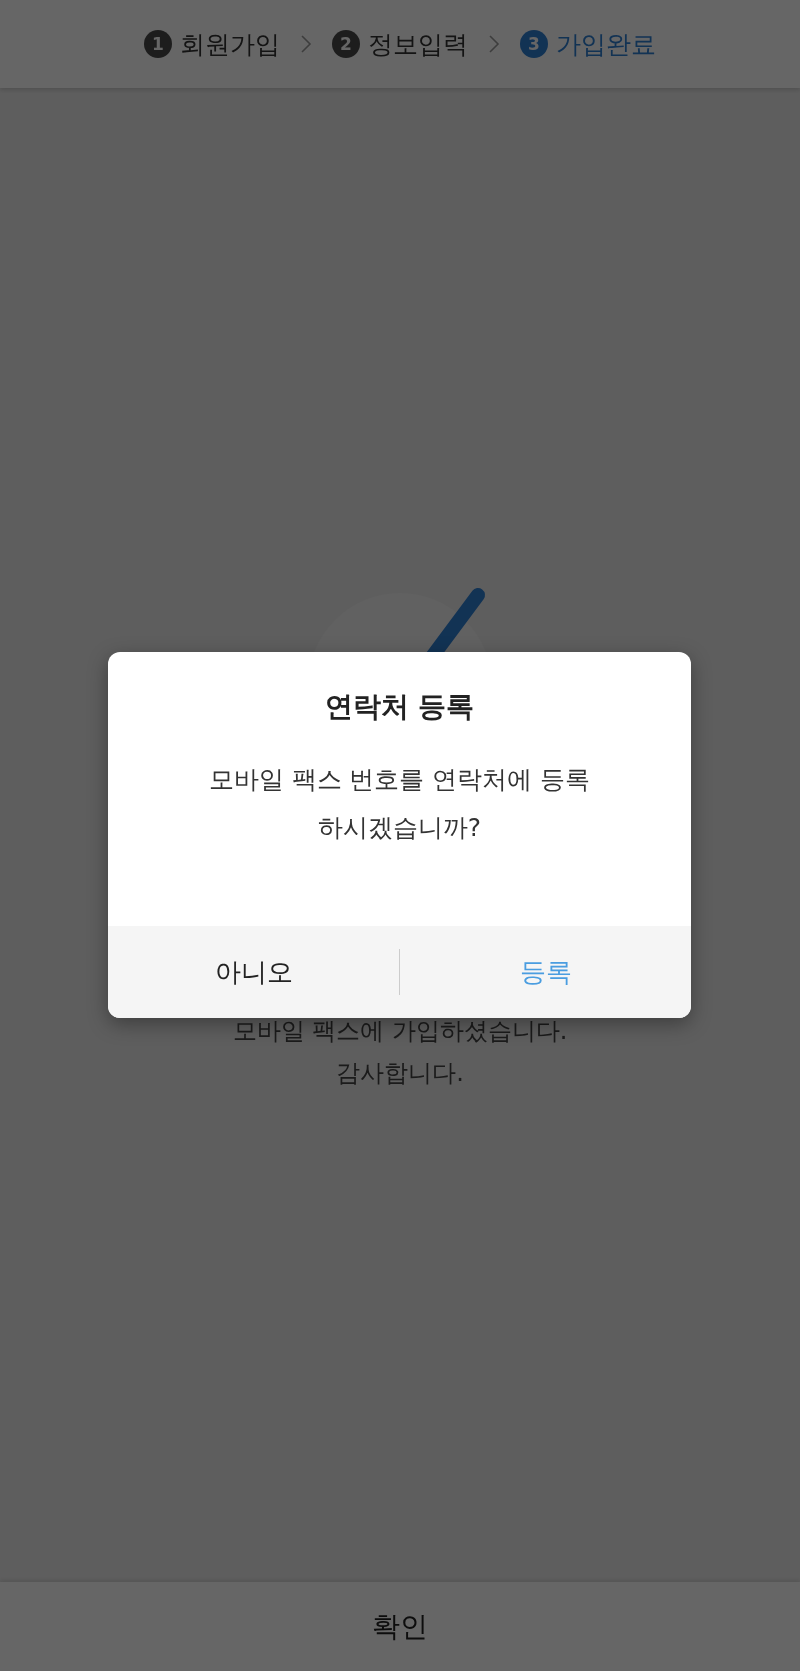 Image resolution: width=800 pixels, height=1671 pixels. What do you see at coordinates (158, 44) in the screenshot?
I see `step-number-badge: 1` at bounding box center [158, 44].